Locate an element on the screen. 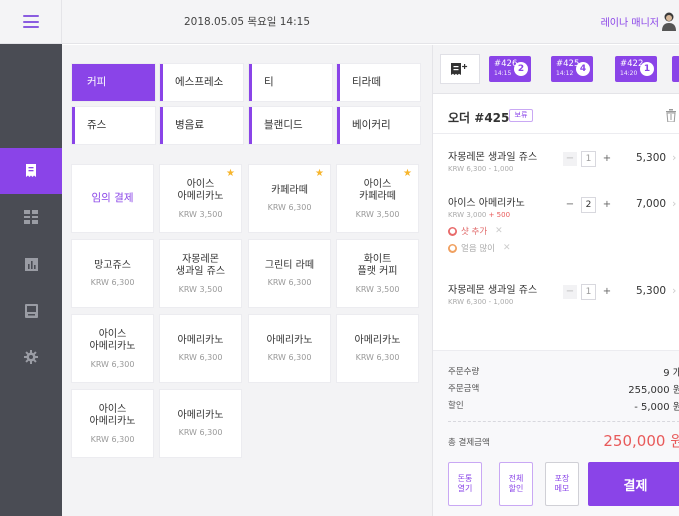  total-label: 총 결제금액 is located at coordinates (469, 443).